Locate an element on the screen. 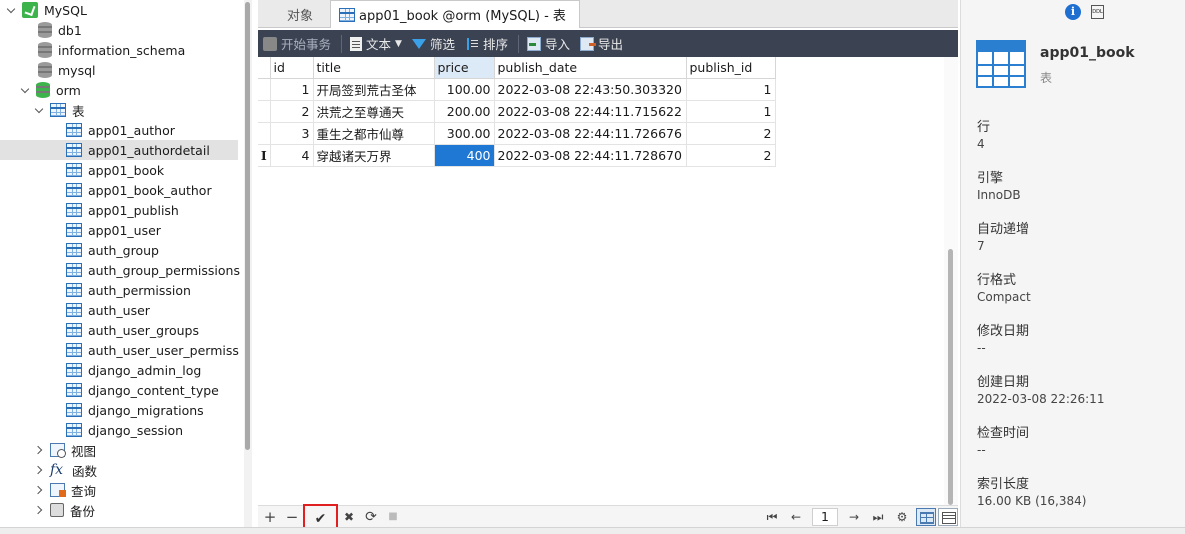 The image size is (1185, 534). cell-title: 洪荒之至尊通天 is located at coordinates (374, 111).